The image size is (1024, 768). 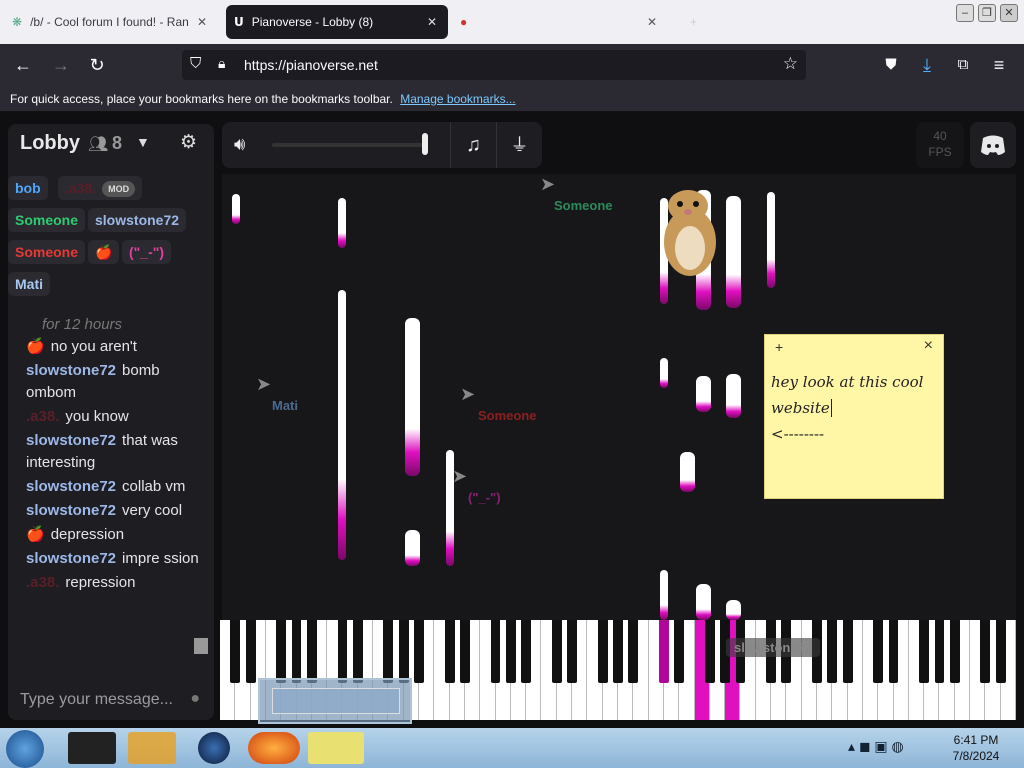 I want to click on minimize-button: –, so click(x=965, y=13).